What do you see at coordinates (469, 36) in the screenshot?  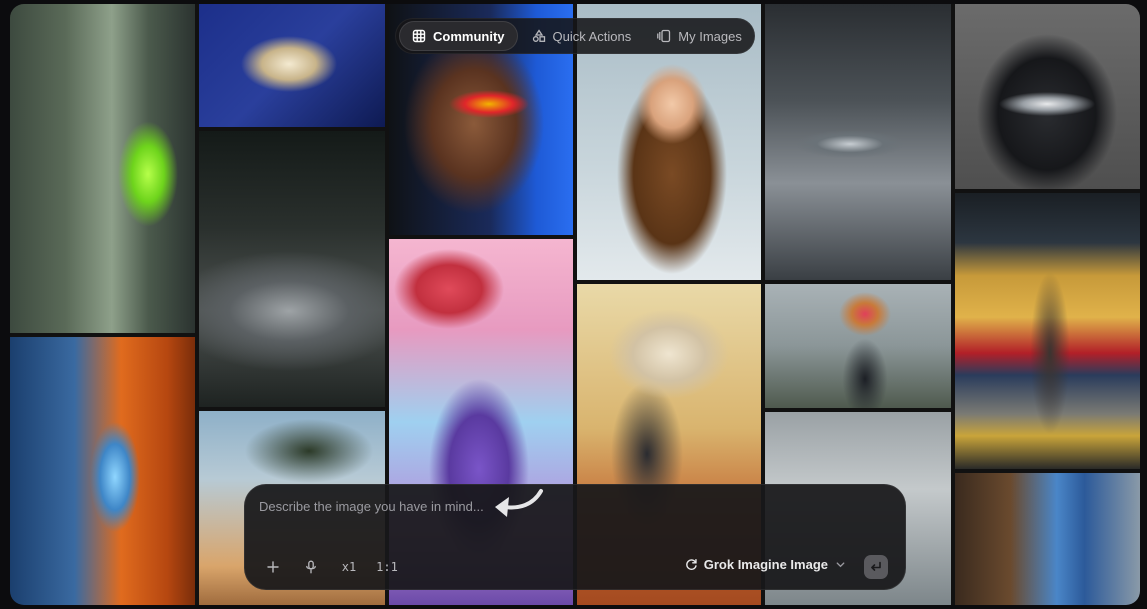 I see `tab-label: Community` at bounding box center [469, 36].